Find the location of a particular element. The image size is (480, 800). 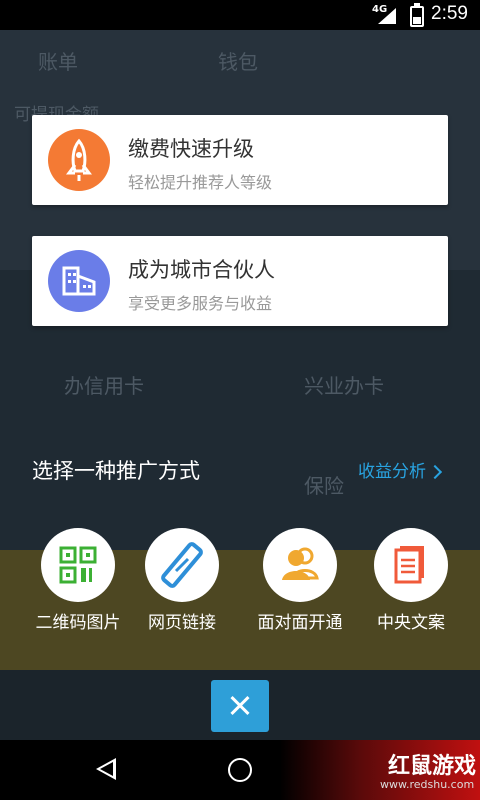

watermark: 红鼠游戏 www.redshu.com is located at coordinates (380, 770).